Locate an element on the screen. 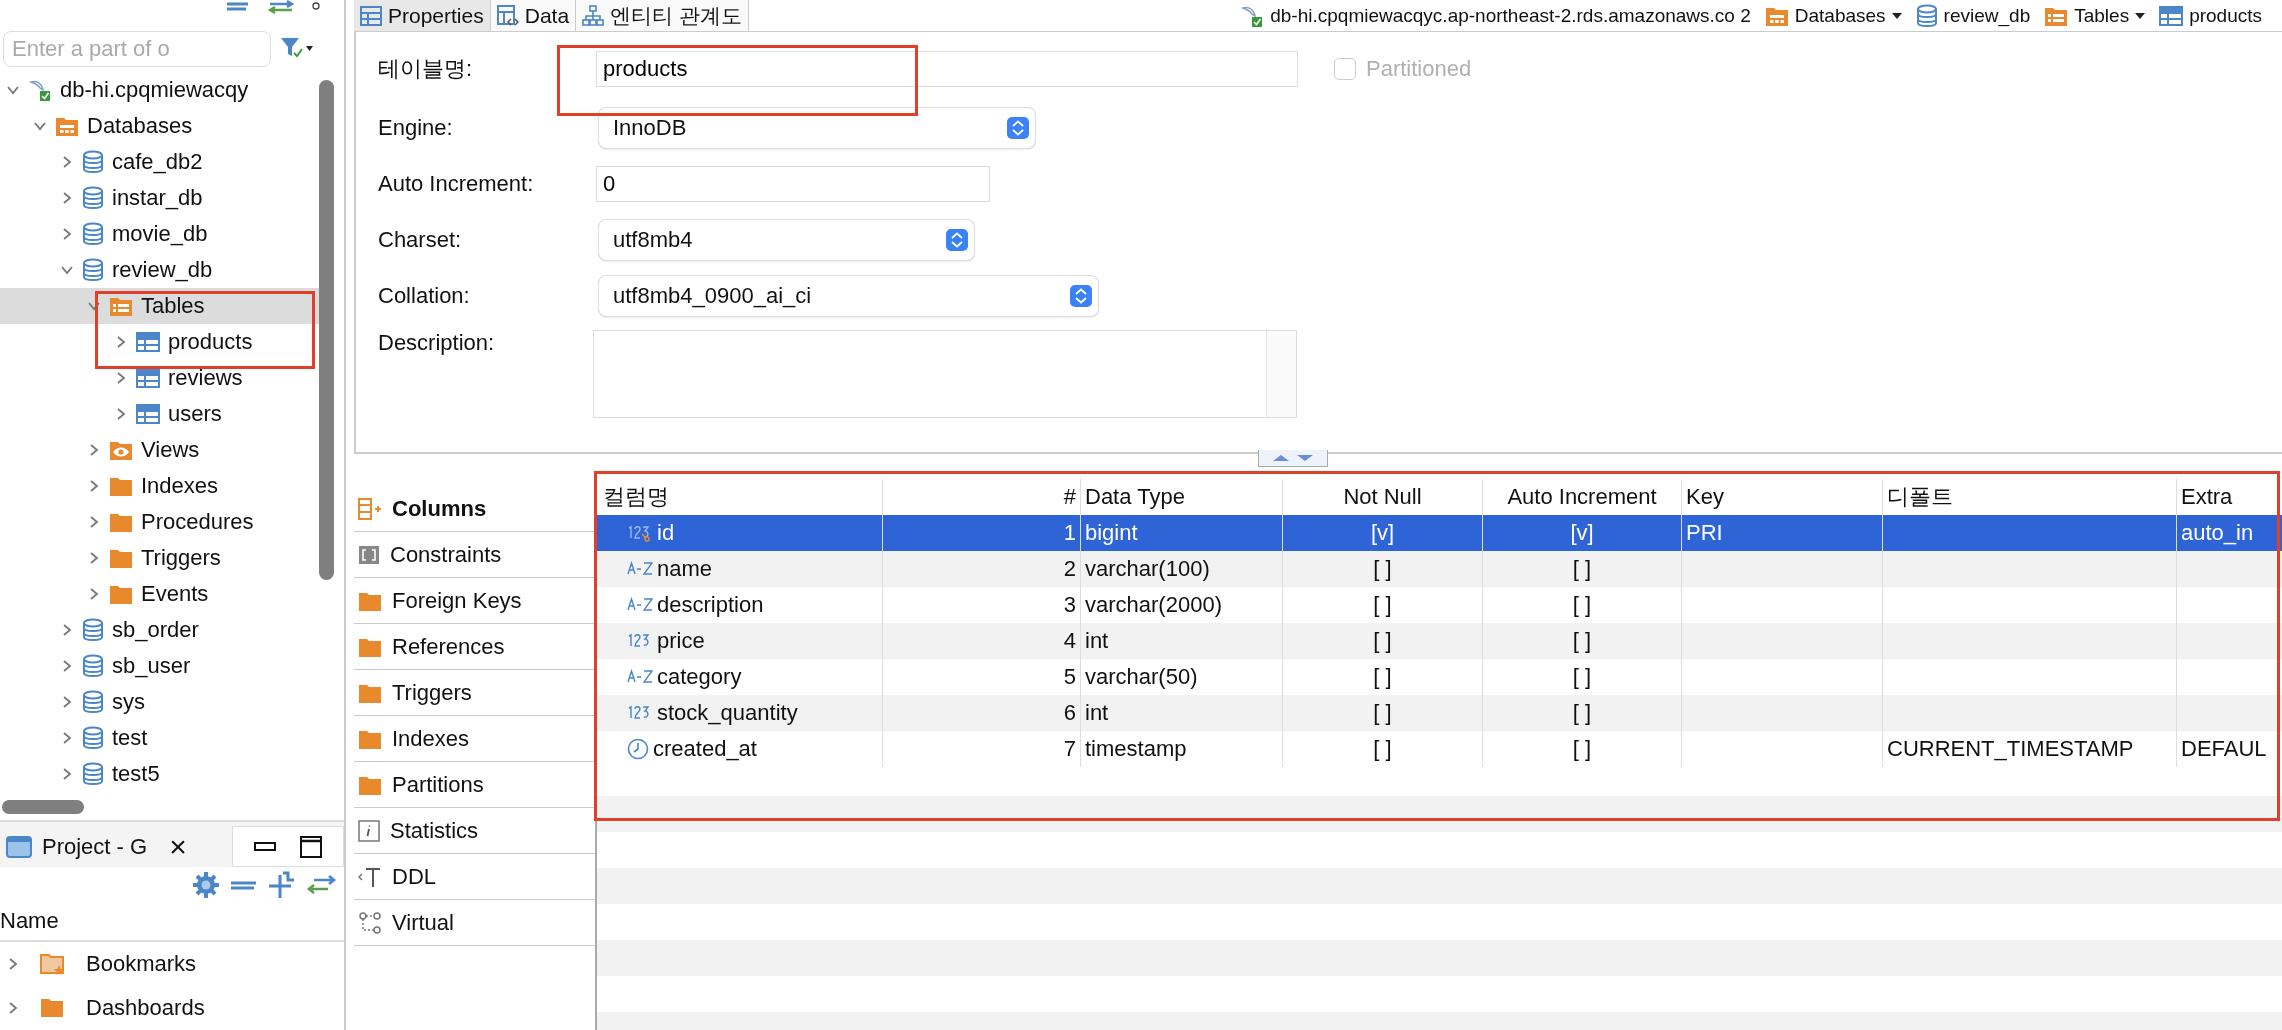 Image resolution: width=2282 pixels, height=1030 pixels. text-field: 0 is located at coordinates (793, 184).